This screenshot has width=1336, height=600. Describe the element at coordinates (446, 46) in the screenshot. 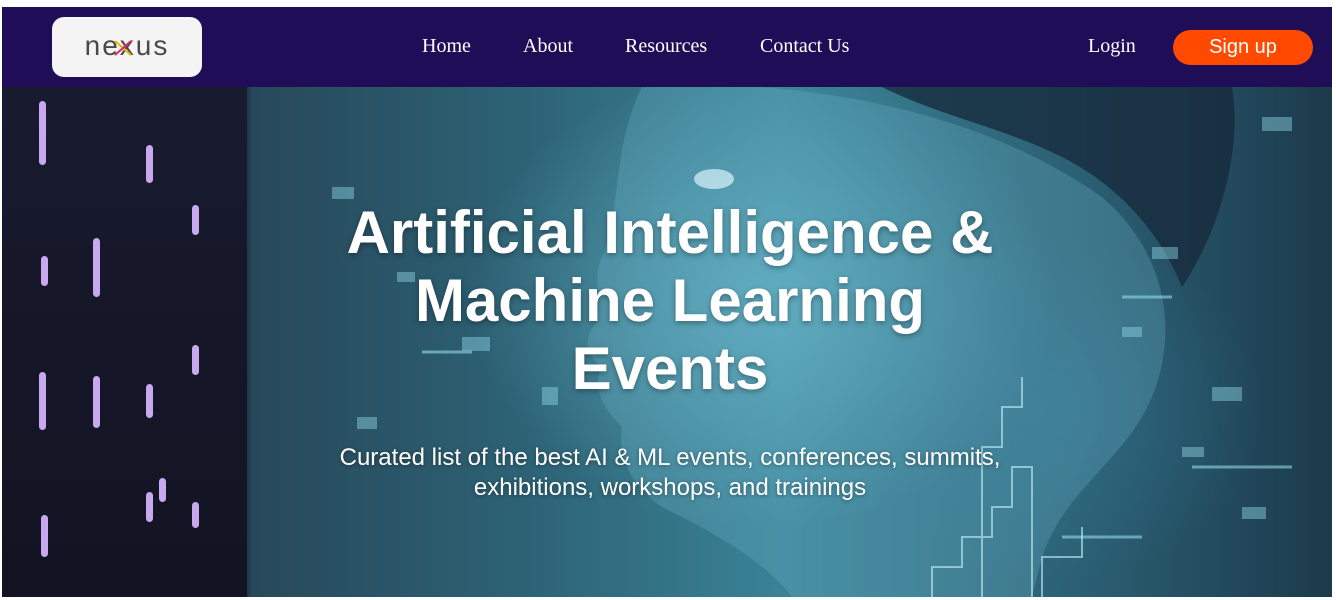

I see `nav-home-link: Home` at that location.